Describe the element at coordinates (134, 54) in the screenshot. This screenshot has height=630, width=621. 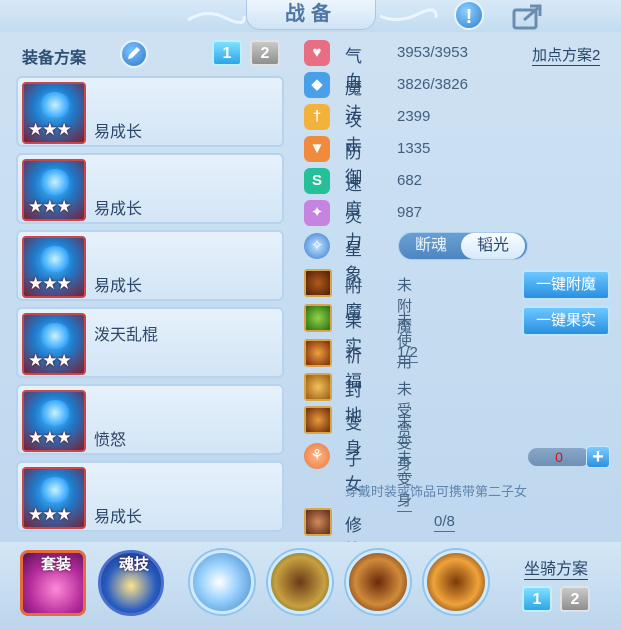
I see `edit-icon` at that location.